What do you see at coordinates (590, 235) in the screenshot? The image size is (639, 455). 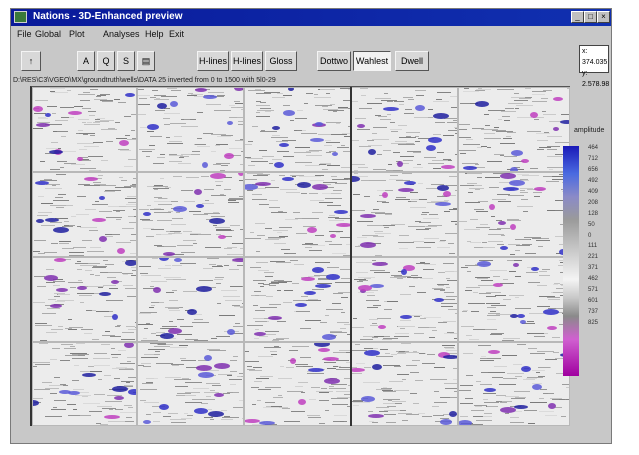 I see `colorbar-tick-label: 0` at bounding box center [590, 235].